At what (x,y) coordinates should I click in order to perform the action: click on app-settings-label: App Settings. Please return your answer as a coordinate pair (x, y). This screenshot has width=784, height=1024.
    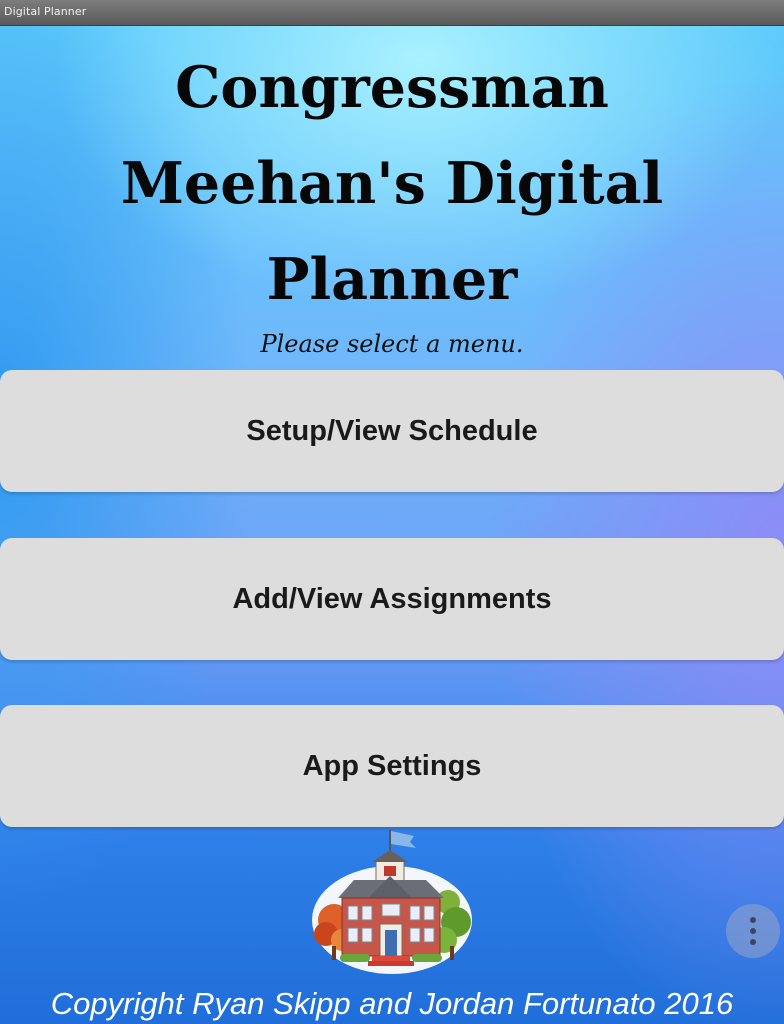
    Looking at the image, I should click on (392, 765).